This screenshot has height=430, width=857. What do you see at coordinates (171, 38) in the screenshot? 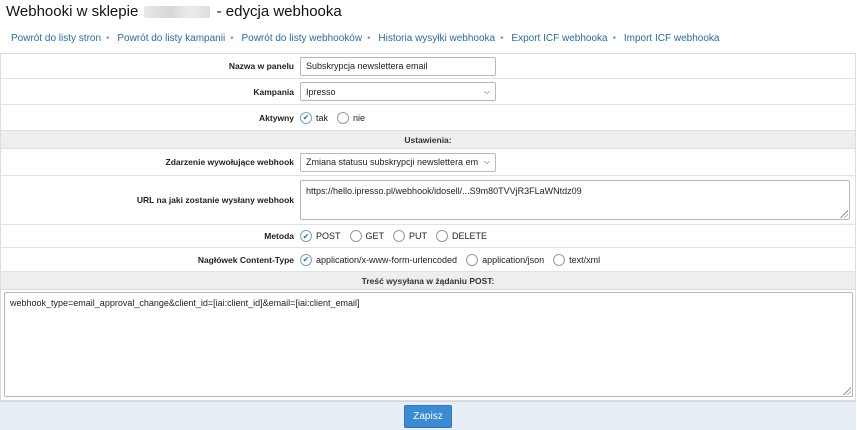
I see `nav-link-campaigns: Powrót do listy kampanii` at bounding box center [171, 38].